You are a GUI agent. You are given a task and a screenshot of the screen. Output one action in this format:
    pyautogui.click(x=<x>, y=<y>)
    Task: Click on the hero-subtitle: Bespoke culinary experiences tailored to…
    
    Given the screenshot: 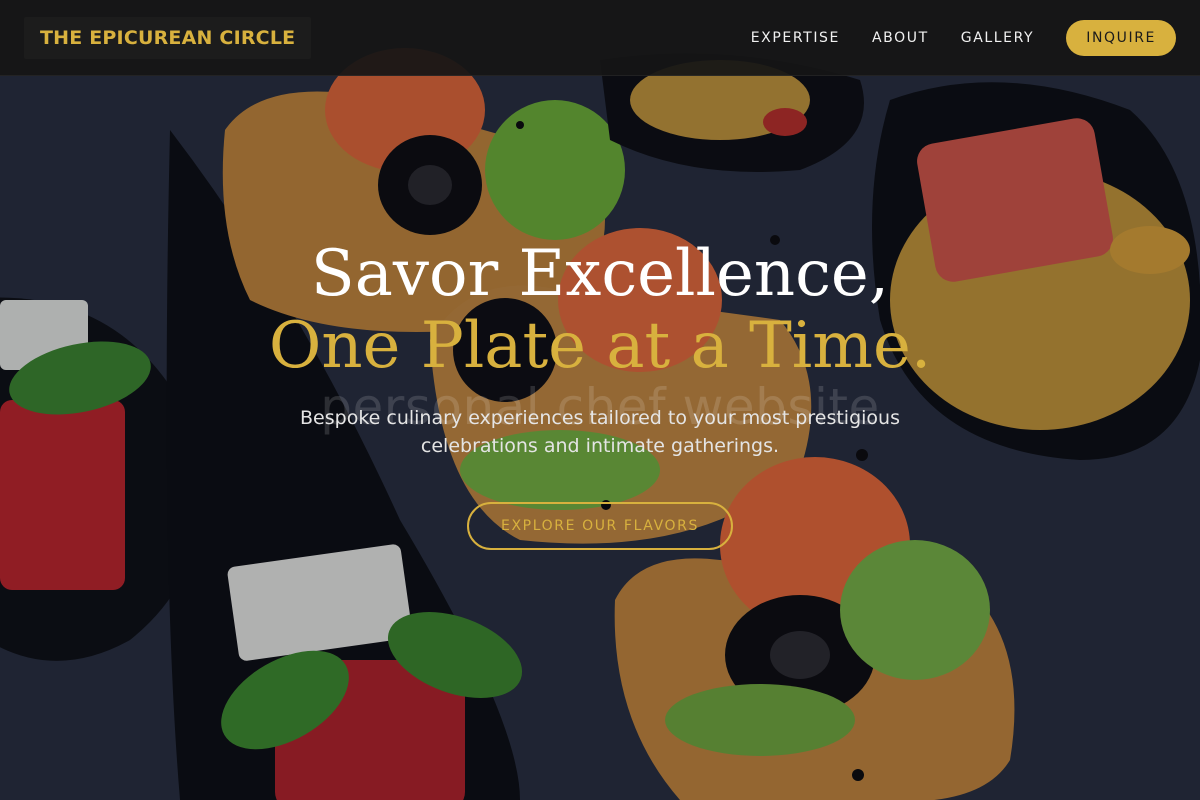 What is the action you would take?
    pyautogui.click(x=600, y=432)
    